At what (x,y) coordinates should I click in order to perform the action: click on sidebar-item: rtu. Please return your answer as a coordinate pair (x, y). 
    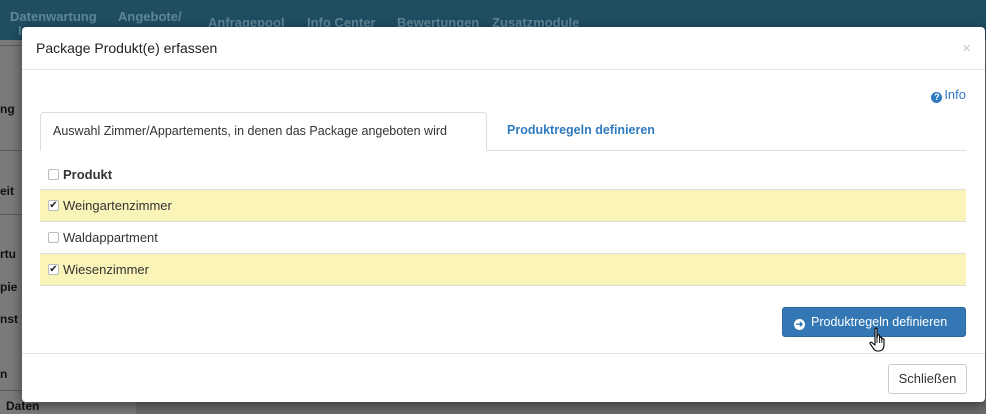
    Looking at the image, I should click on (8, 254).